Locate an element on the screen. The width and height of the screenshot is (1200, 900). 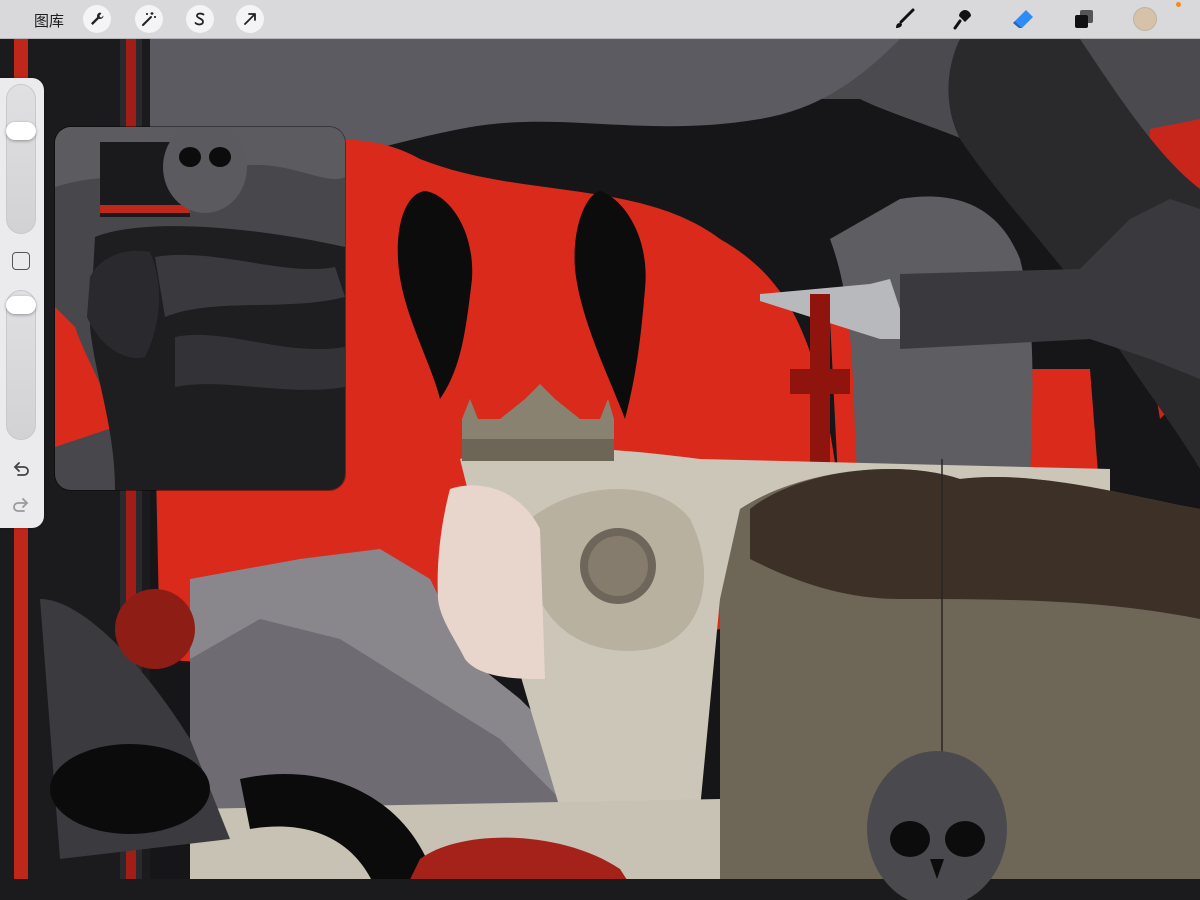
left-sidebar is located at coordinates (22, 303).